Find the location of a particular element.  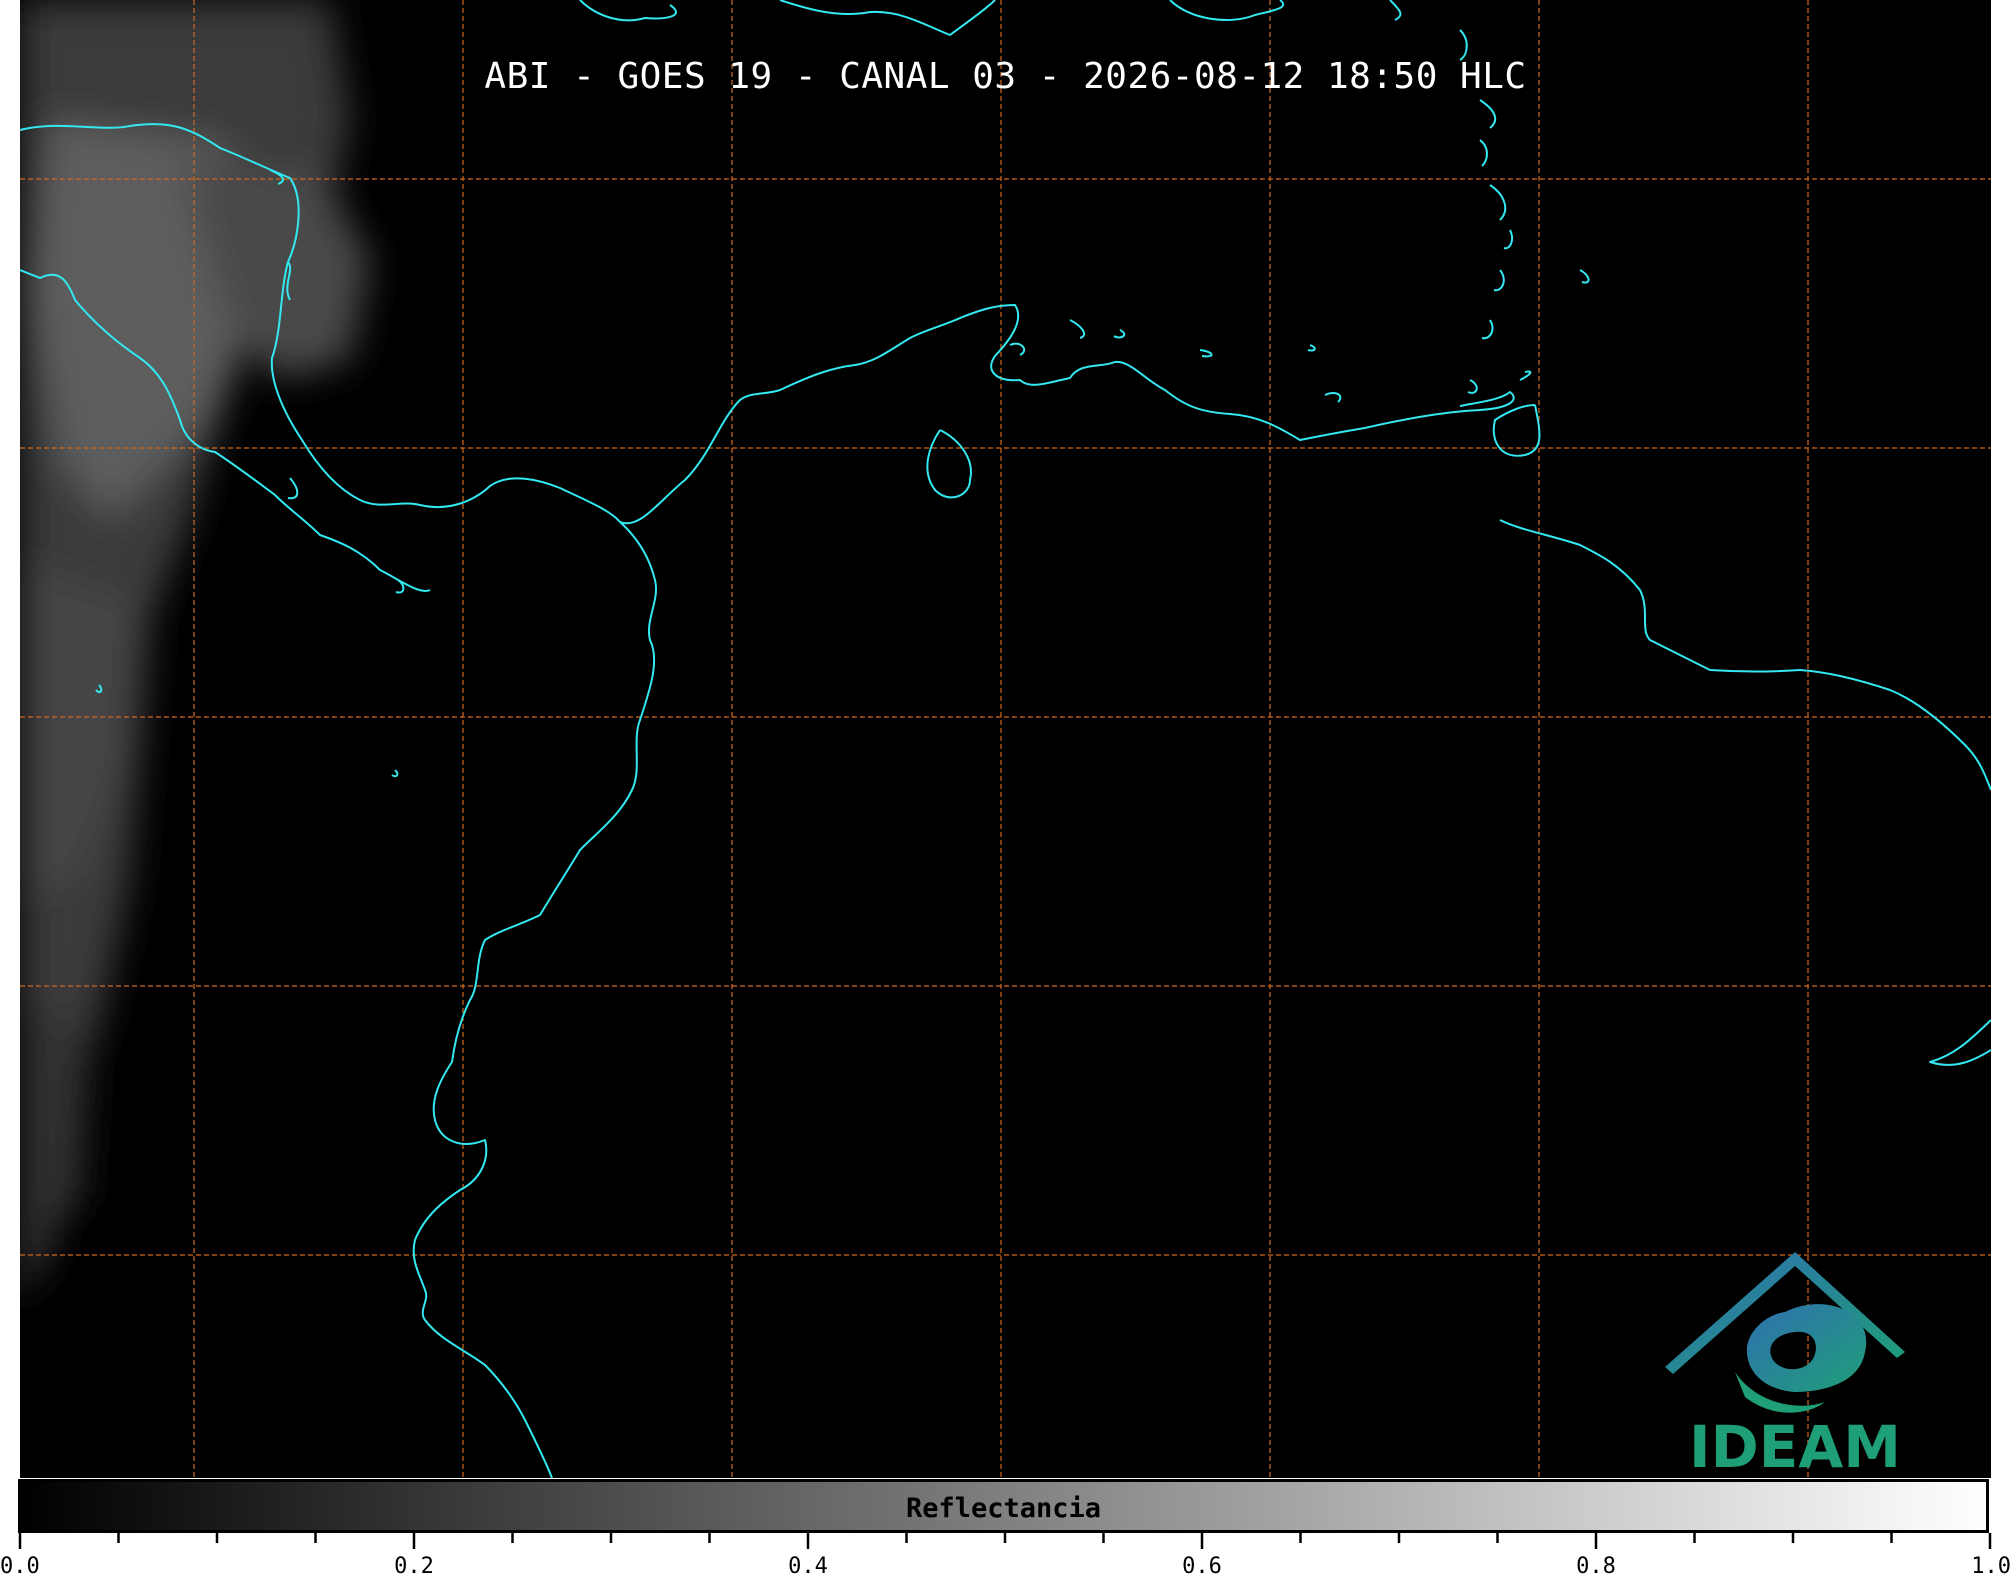

colorbar-tick-label: 0.4 is located at coordinates (808, 1566).